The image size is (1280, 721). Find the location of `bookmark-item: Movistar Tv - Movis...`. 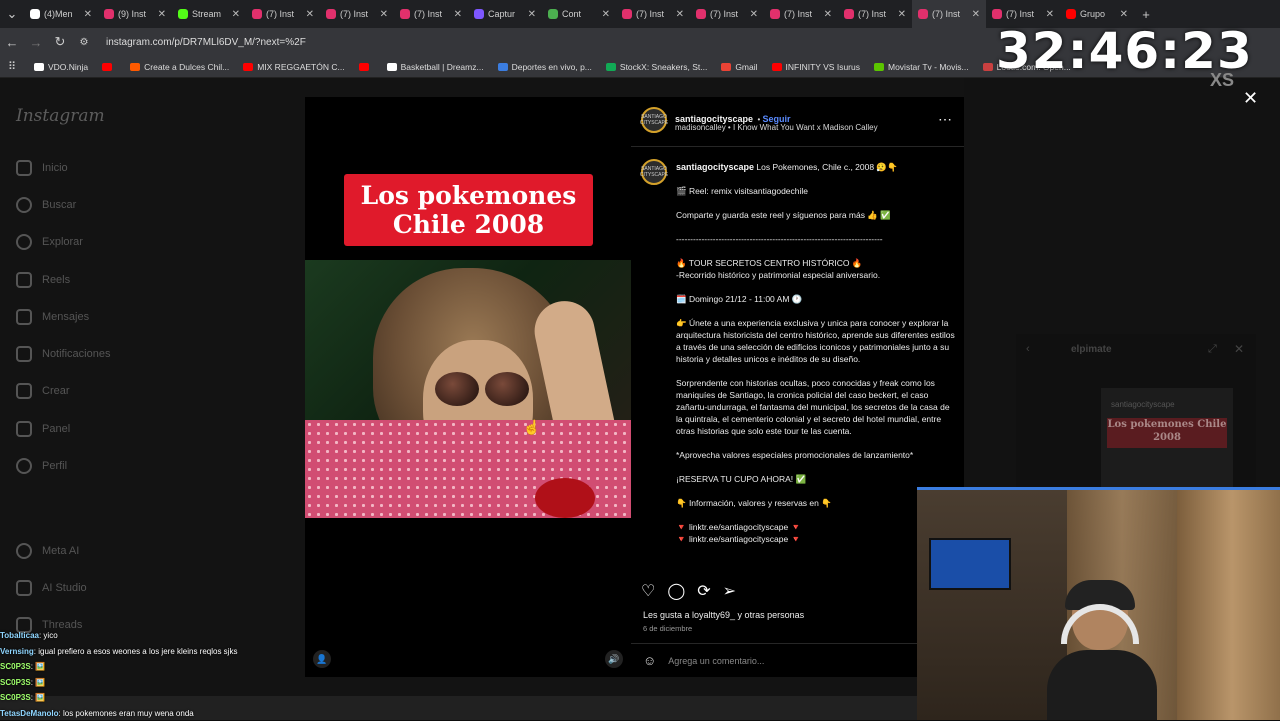

bookmark-item: Movistar Tv - Movis... is located at coordinates (921, 67).